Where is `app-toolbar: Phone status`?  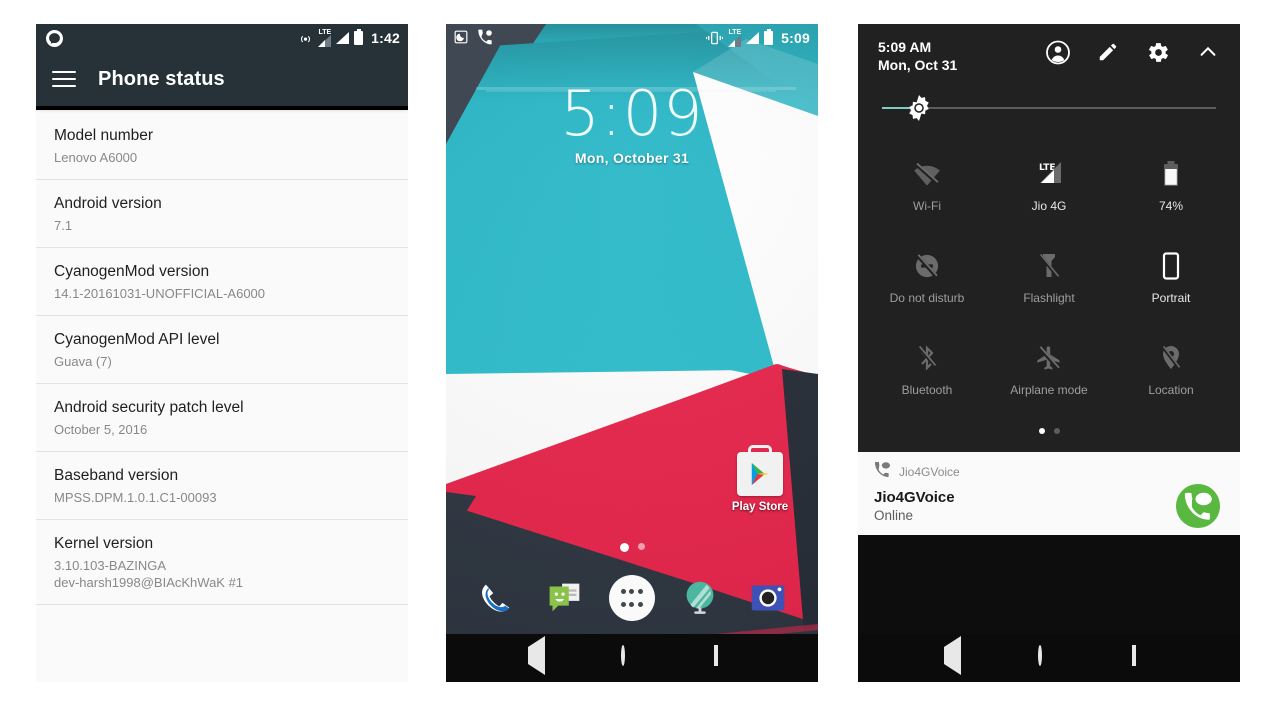
app-toolbar: Phone status is located at coordinates (222, 79).